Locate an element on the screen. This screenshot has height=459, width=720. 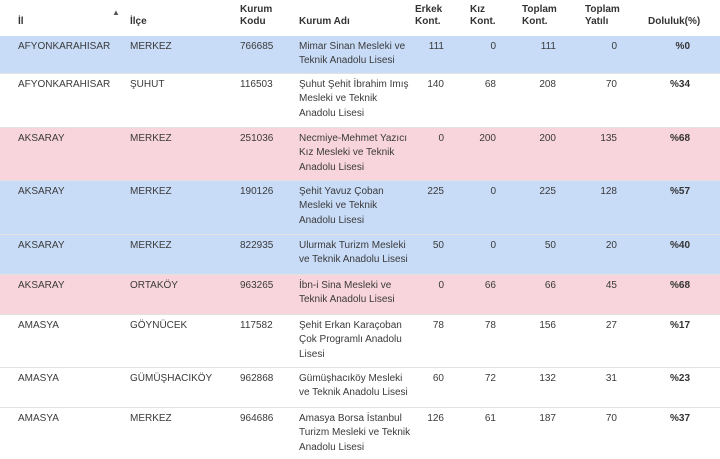
cell-erkek: 111 is located at coordinates (436, 46).